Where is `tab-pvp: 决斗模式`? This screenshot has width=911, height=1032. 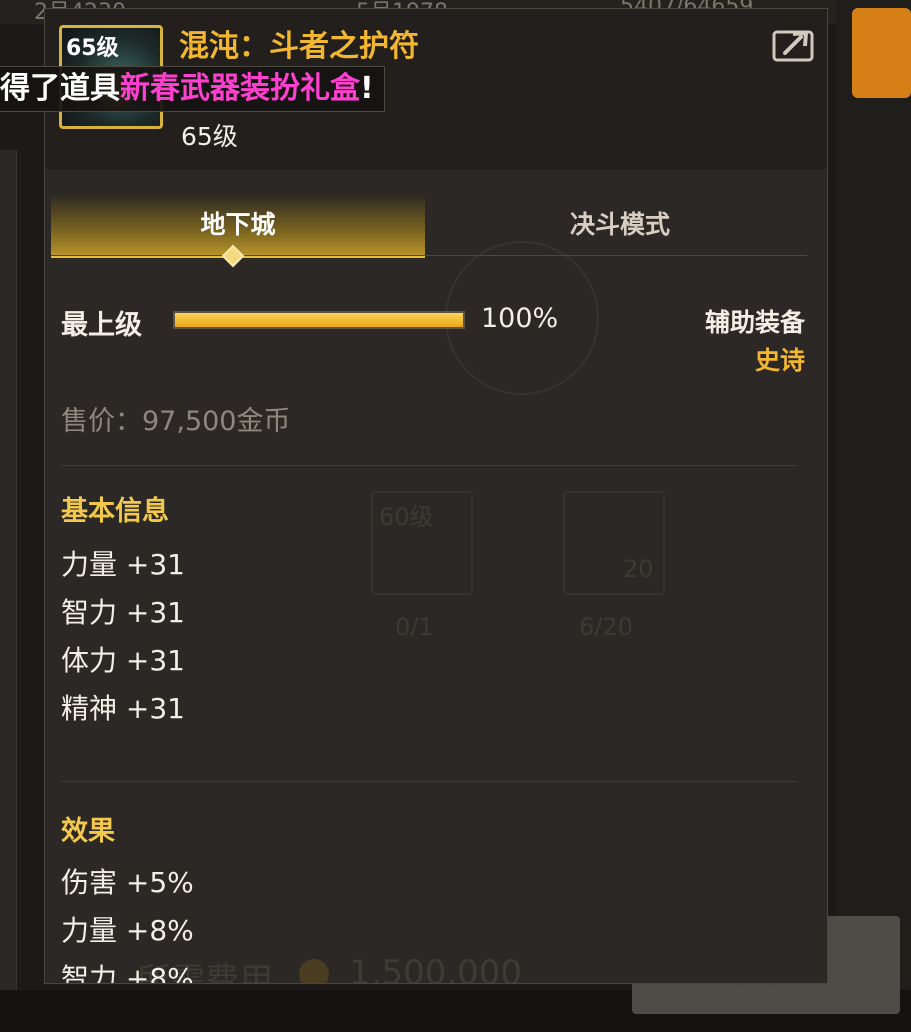 tab-pvp: 决斗模式 is located at coordinates (620, 225).